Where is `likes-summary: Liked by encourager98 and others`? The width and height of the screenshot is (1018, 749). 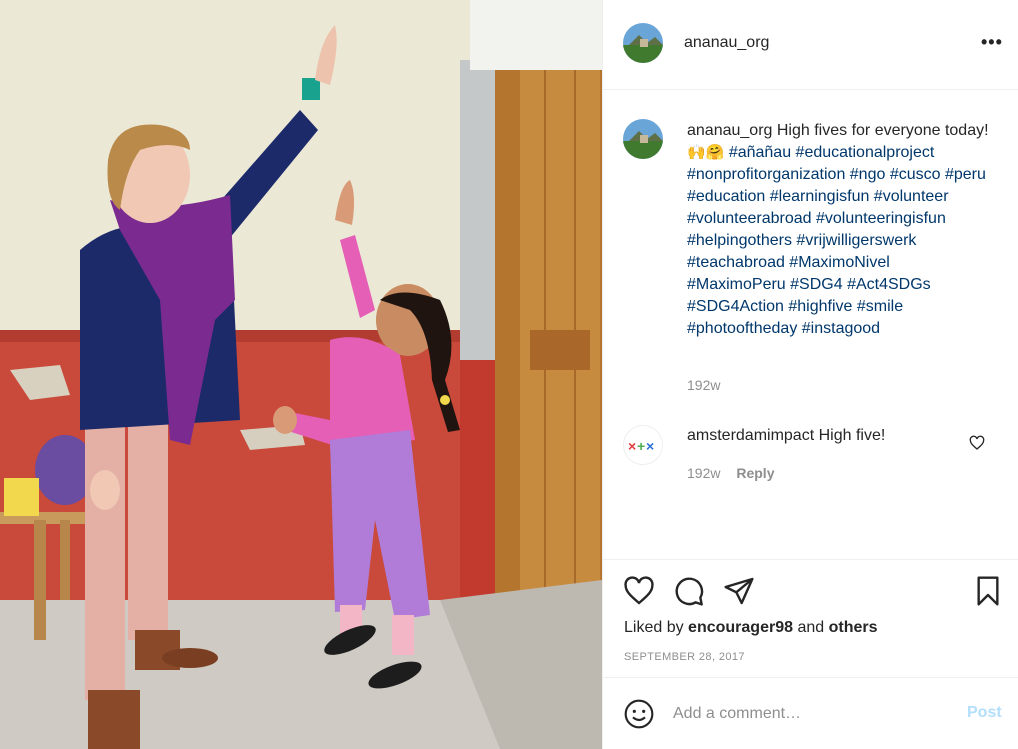
likes-summary: Liked by encourager98 and others is located at coordinates (751, 628).